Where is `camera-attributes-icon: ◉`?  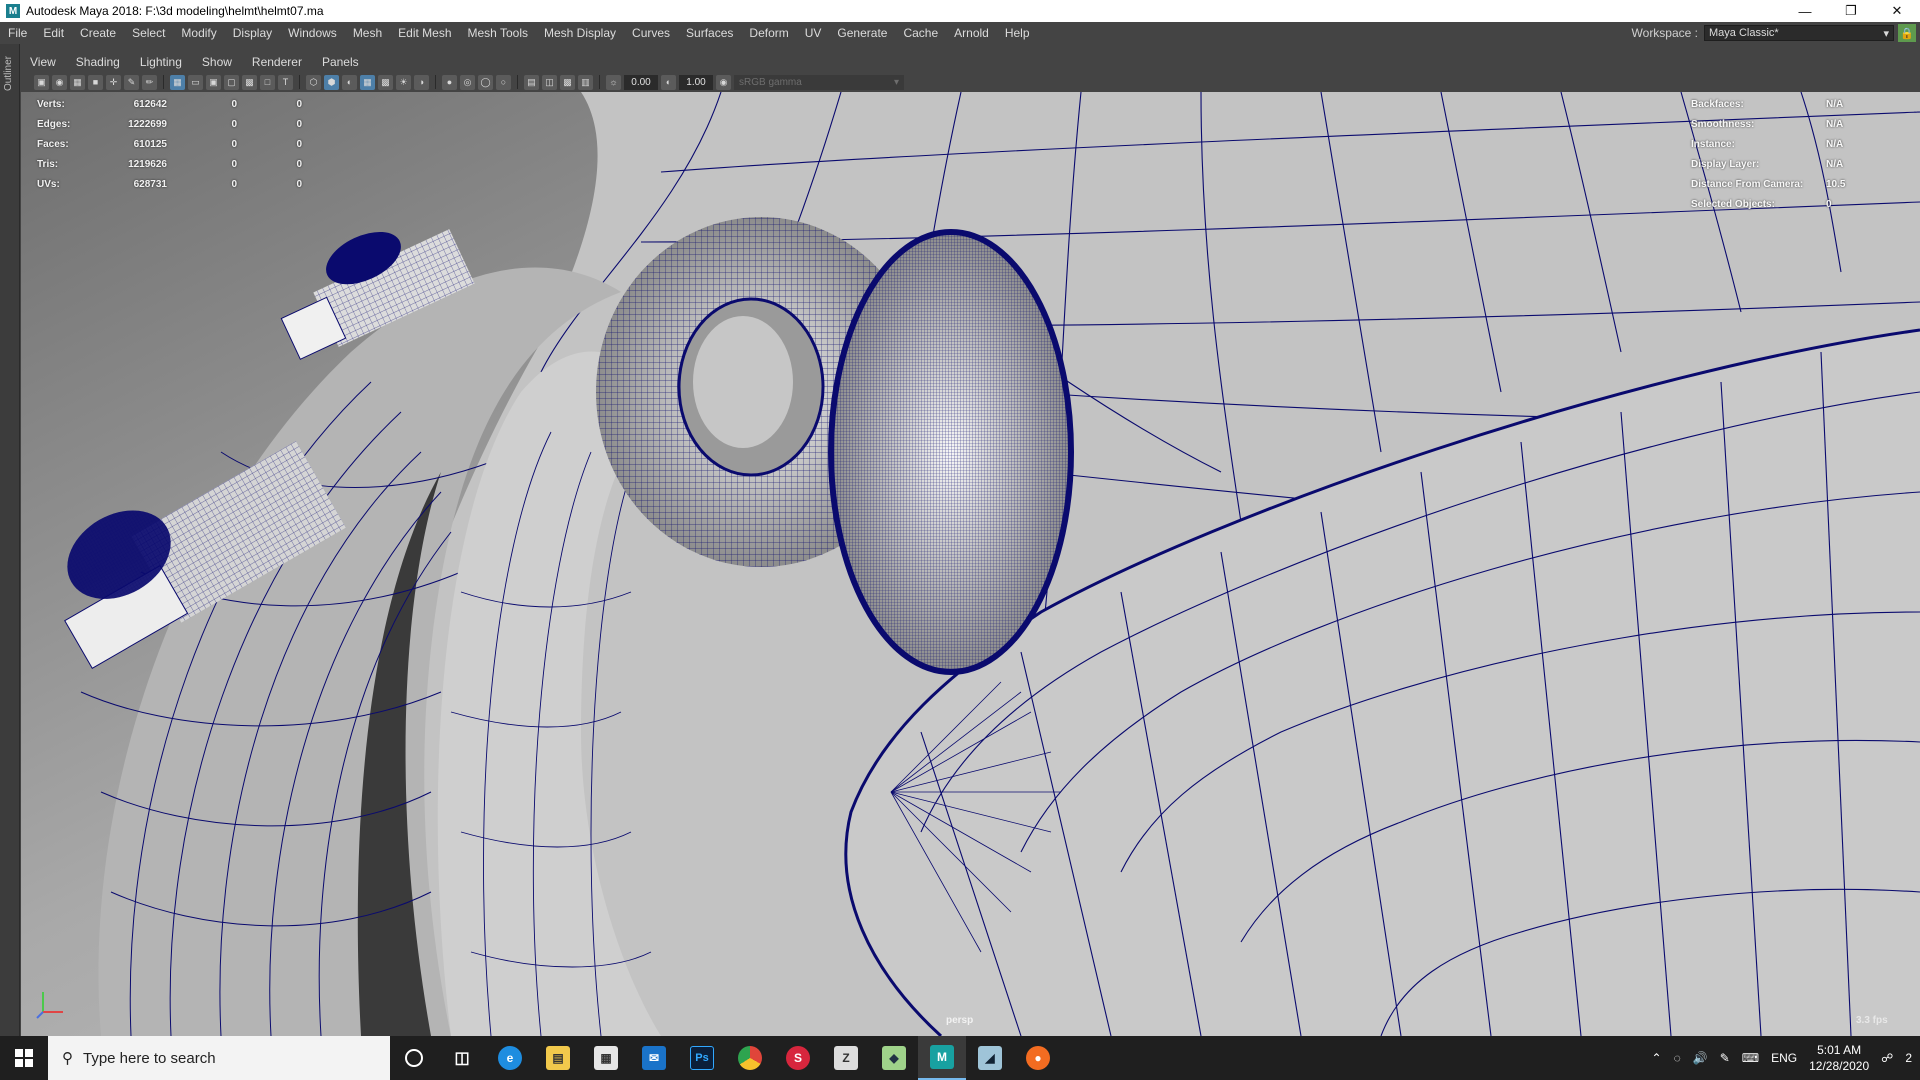
camera-attributes-icon: ◉ is located at coordinates (59, 82).